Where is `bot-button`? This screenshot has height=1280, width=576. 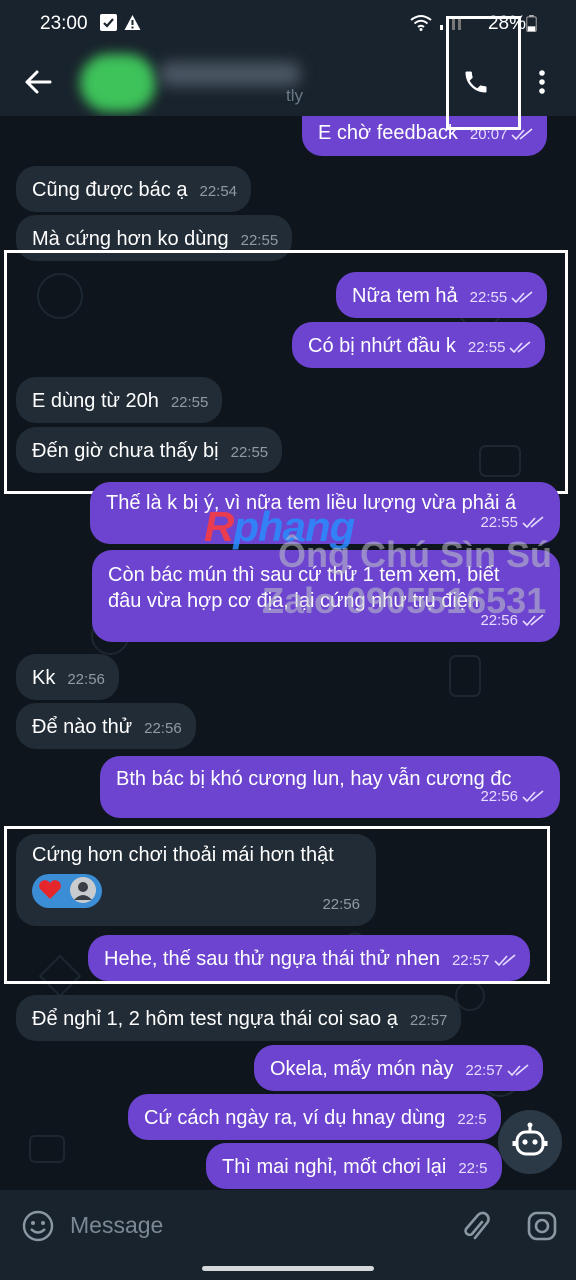
bot-button is located at coordinates (530, 1142).